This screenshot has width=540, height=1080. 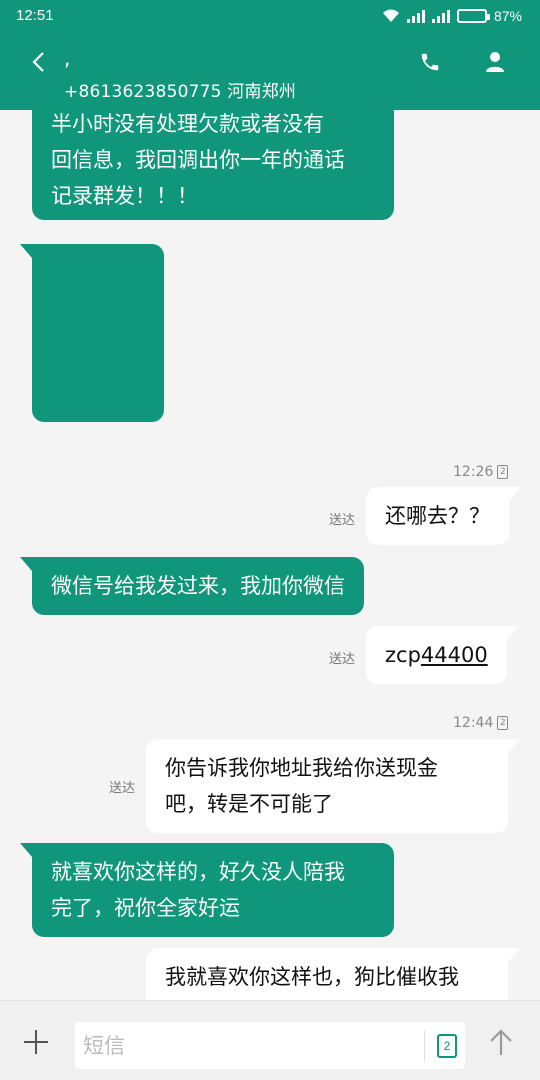 What do you see at coordinates (473, 16) in the screenshot?
I see `battery-icon` at bounding box center [473, 16].